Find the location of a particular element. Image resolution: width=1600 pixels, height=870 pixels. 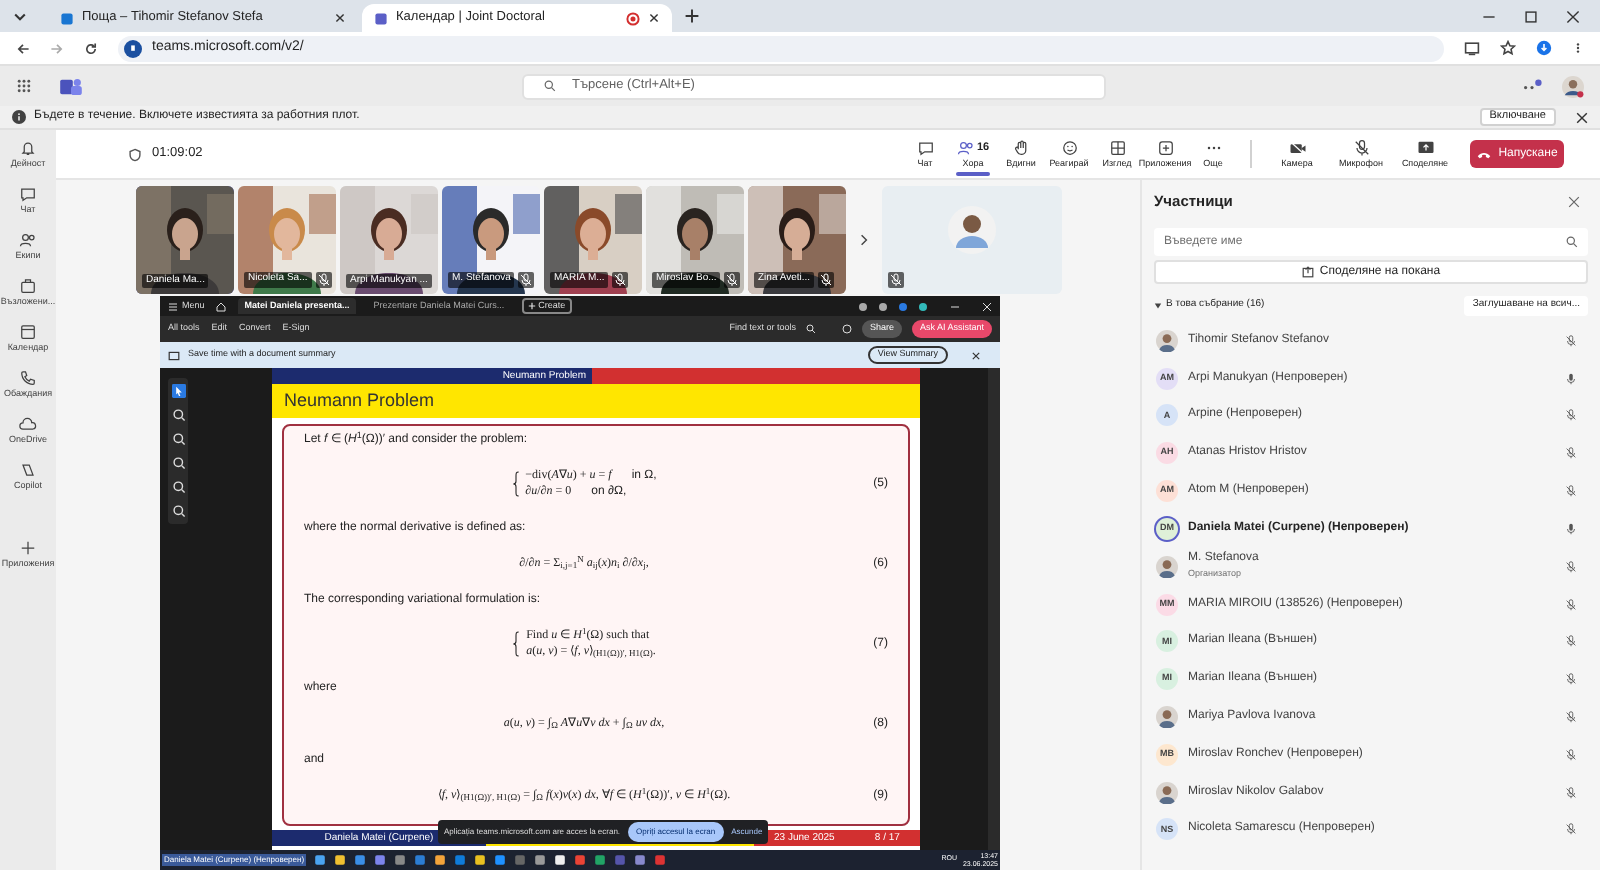

info-icon is located at coordinates (19, 117).